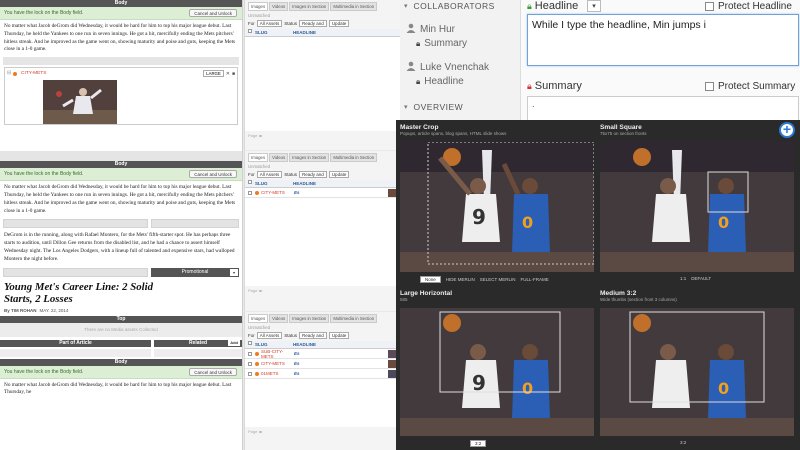  What do you see at coordinates (251, 335) in the screenshot?
I see `for-label: For` at bounding box center [251, 335].